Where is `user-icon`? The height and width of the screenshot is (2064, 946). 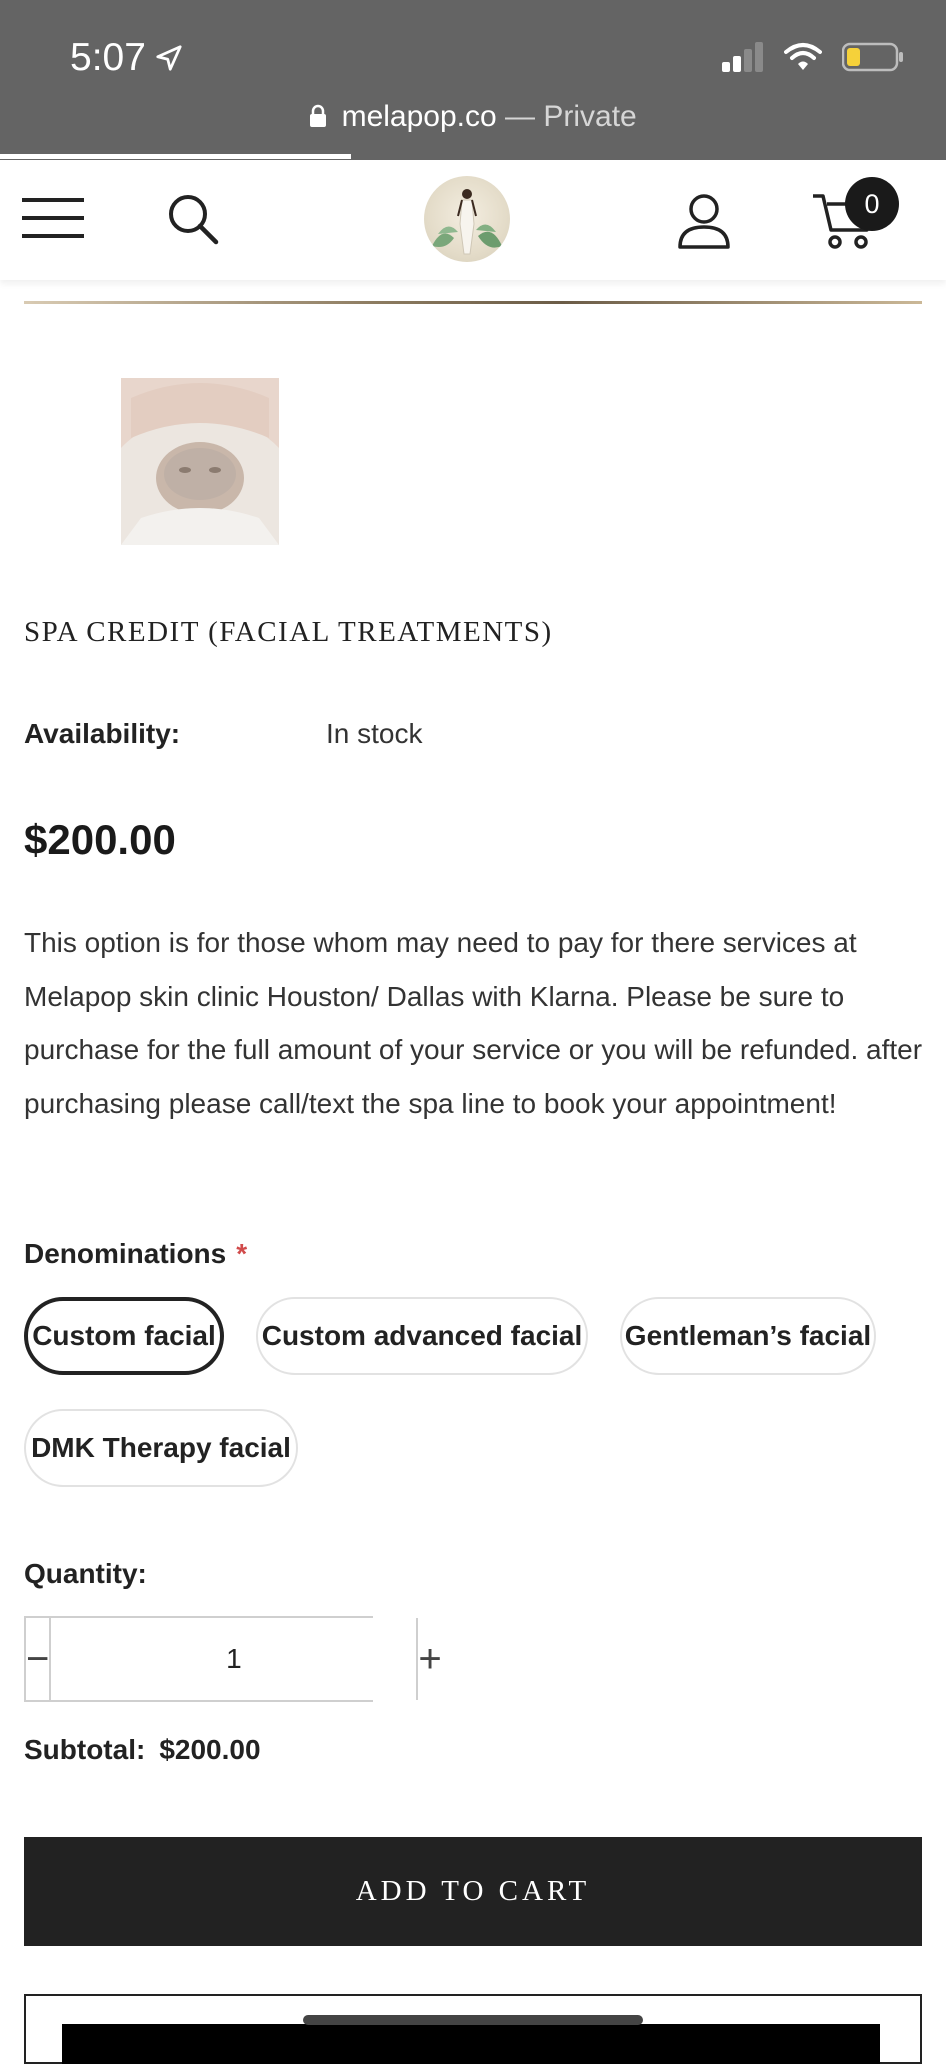 user-icon is located at coordinates (704, 221).